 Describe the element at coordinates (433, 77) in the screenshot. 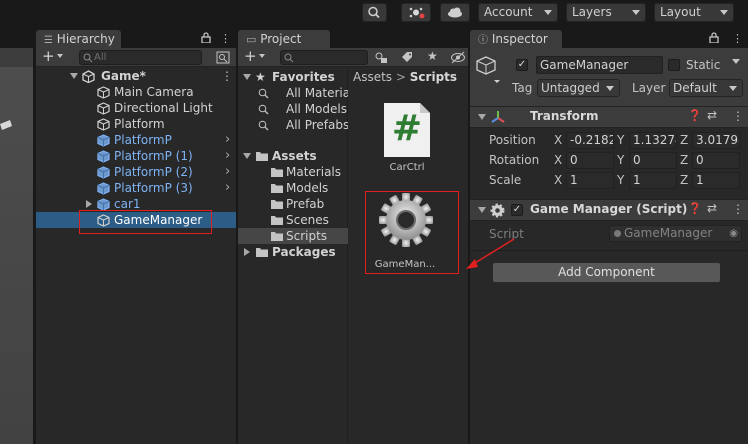

I see `breadcrumb-current: Scripts` at that location.